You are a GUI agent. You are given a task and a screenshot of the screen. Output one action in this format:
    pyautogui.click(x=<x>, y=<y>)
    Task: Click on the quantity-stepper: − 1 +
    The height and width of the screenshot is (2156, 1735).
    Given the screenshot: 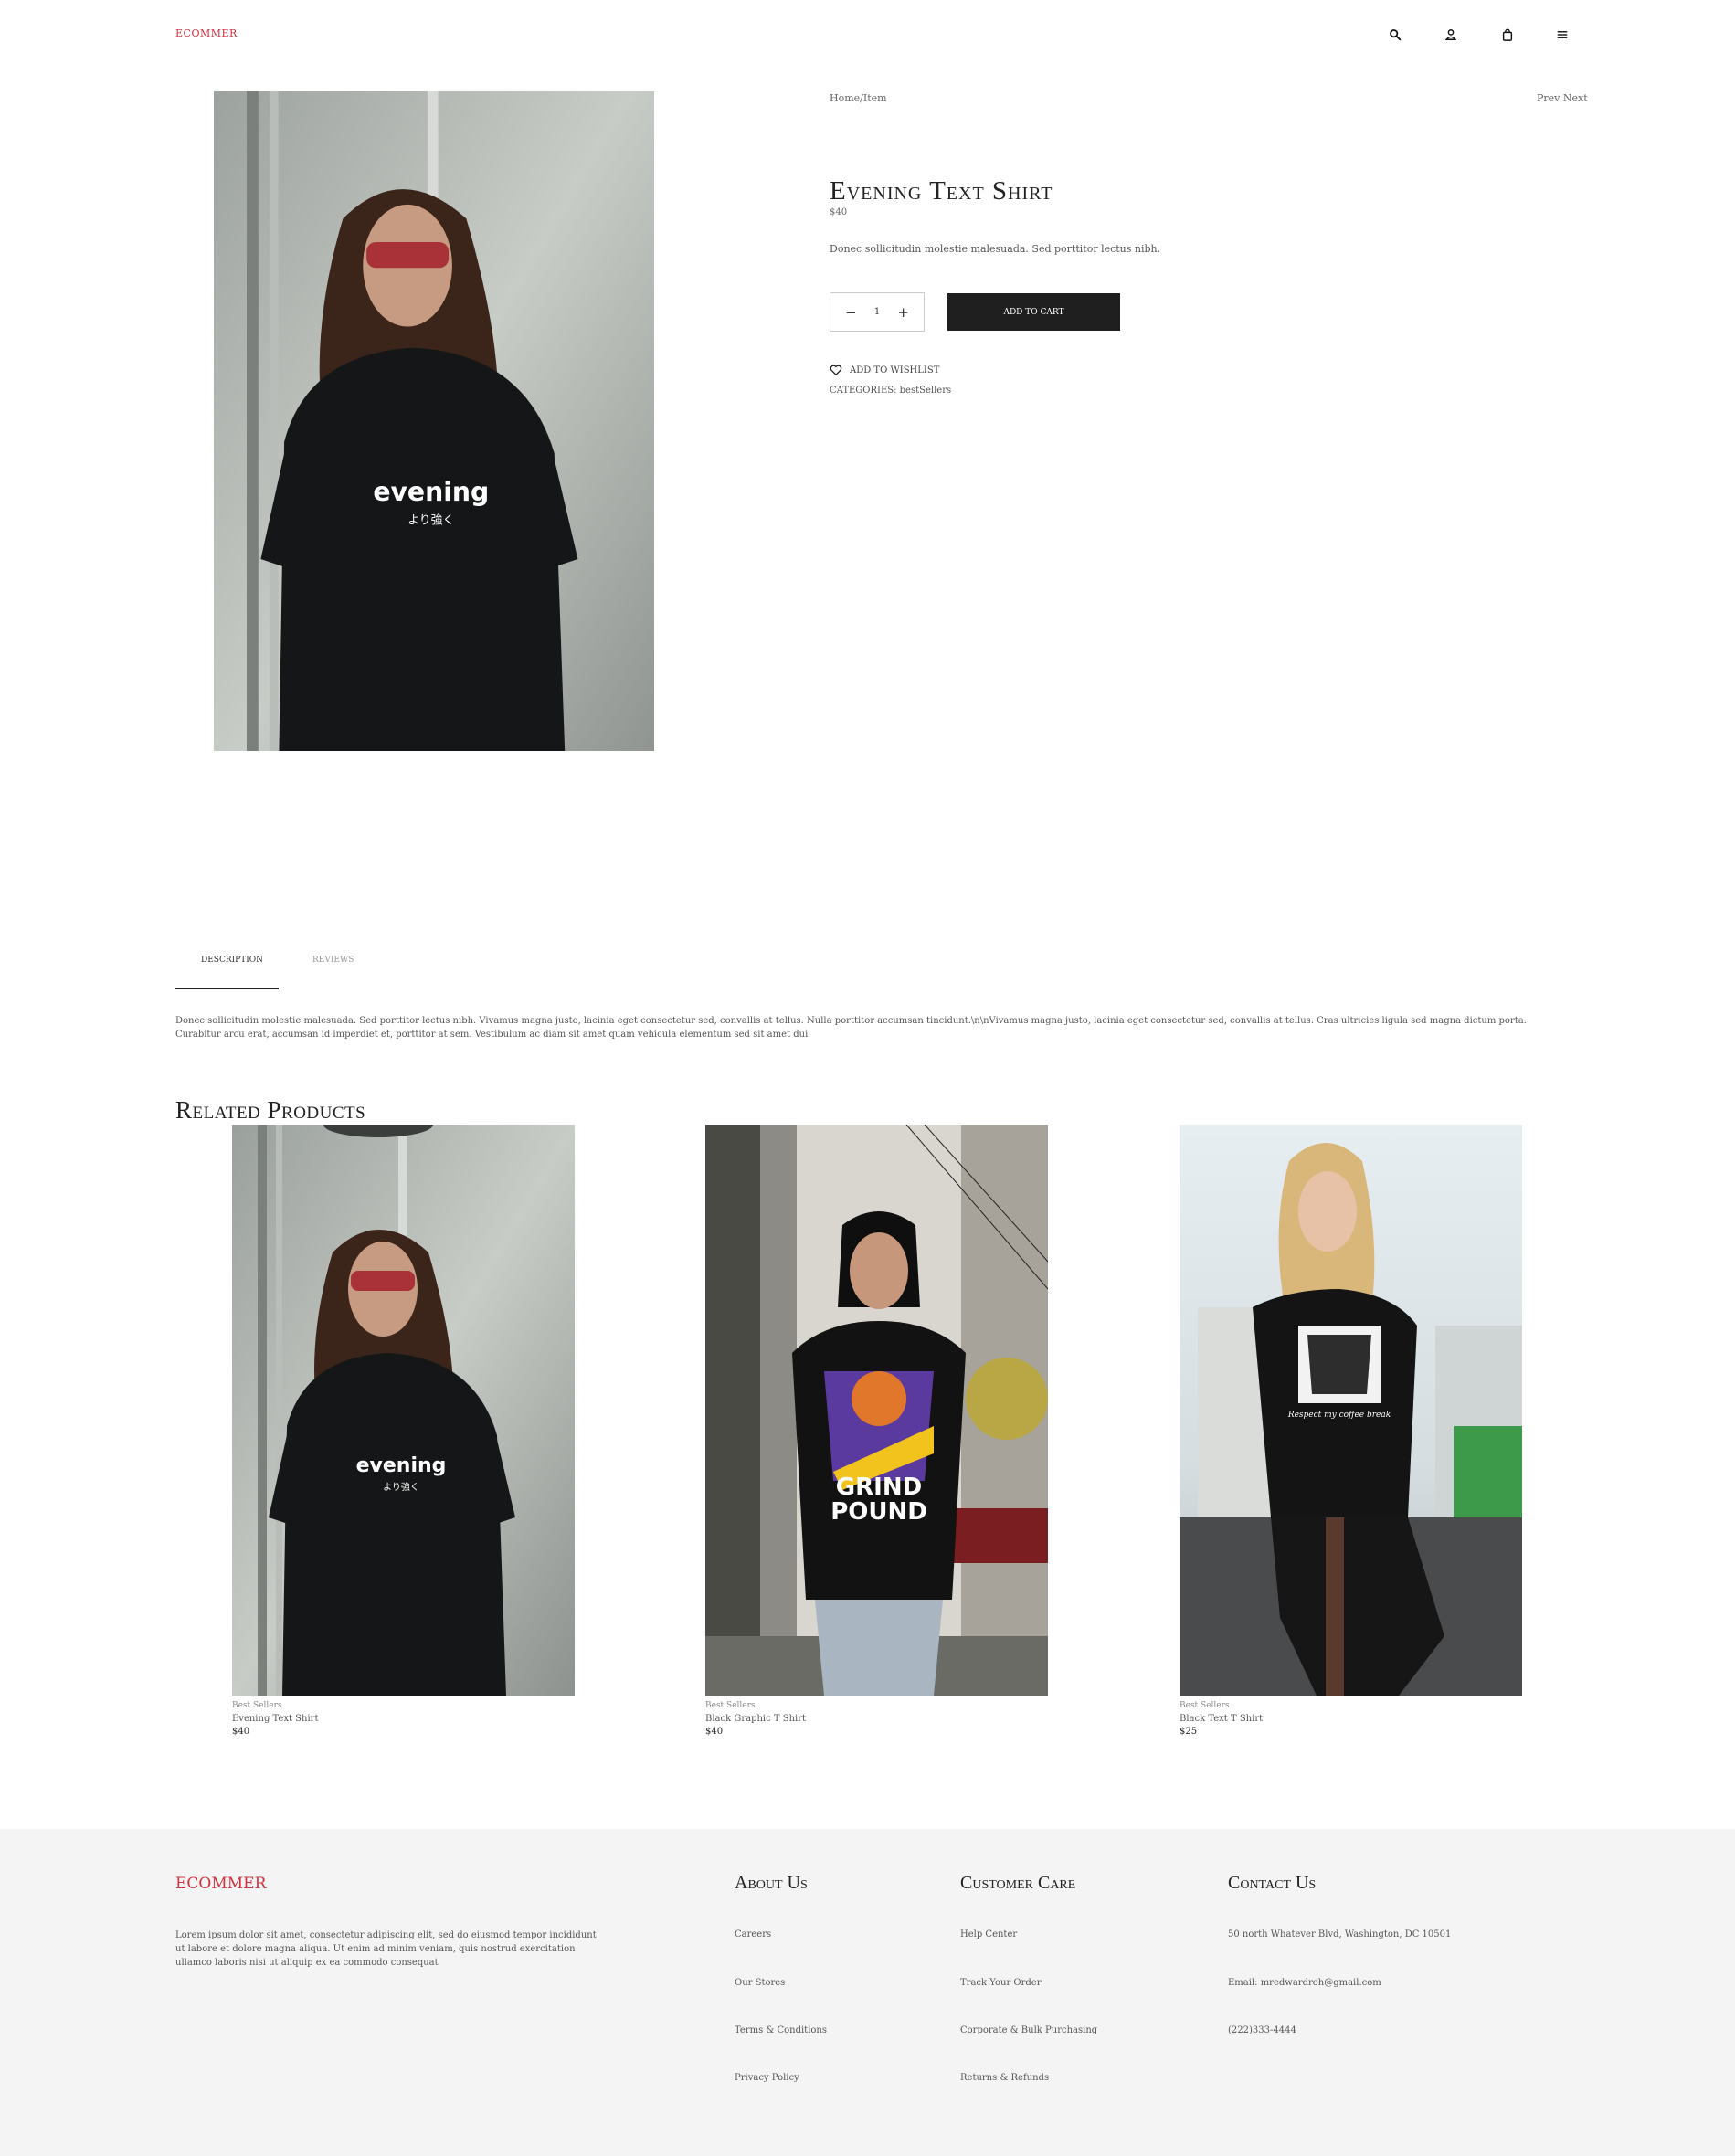 What is the action you would take?
    pyautogui.click(x=878, y=312)
    